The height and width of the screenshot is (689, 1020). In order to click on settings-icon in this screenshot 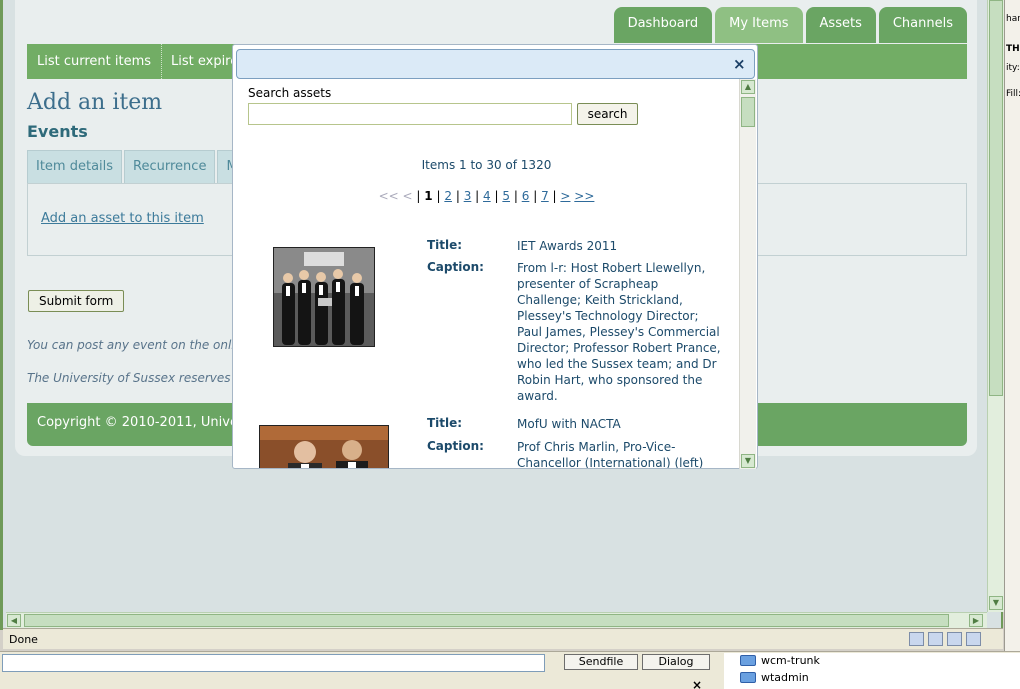, I will do `click(973, 639)`.